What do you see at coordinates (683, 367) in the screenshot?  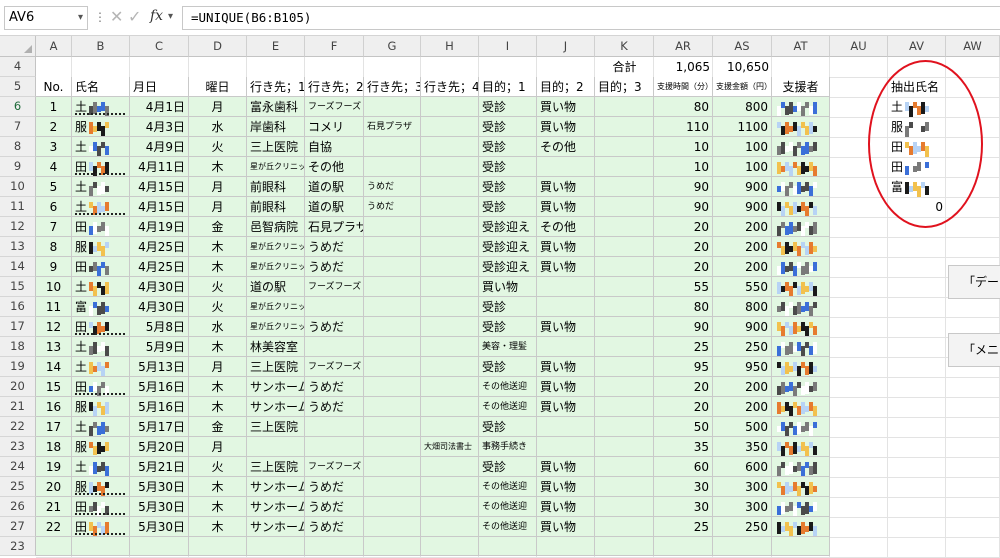 I see `cell-ar: 95` at bounding box center [683, 367].